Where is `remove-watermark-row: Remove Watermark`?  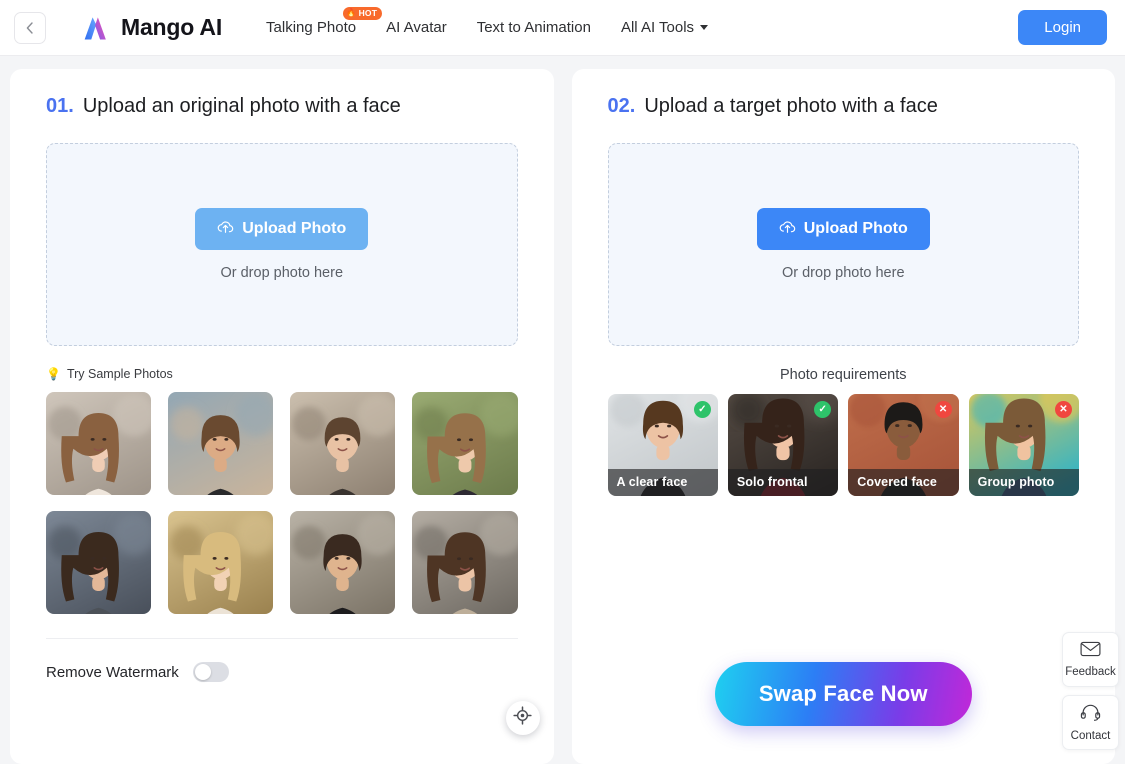 remove-watermark-row: Remove Watermark is located at coordinates (282, 672).